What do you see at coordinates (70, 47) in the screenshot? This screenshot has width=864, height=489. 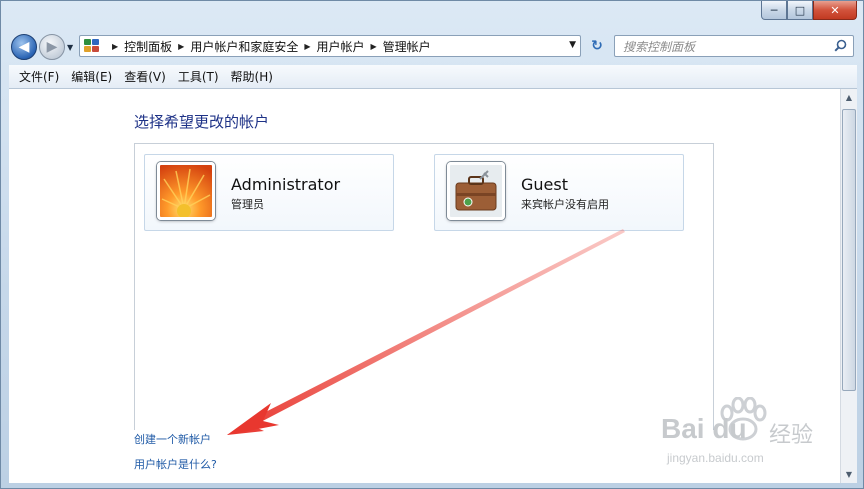 I see `recent-pages-dropdown: ▼` at bounding box center [70, 47].